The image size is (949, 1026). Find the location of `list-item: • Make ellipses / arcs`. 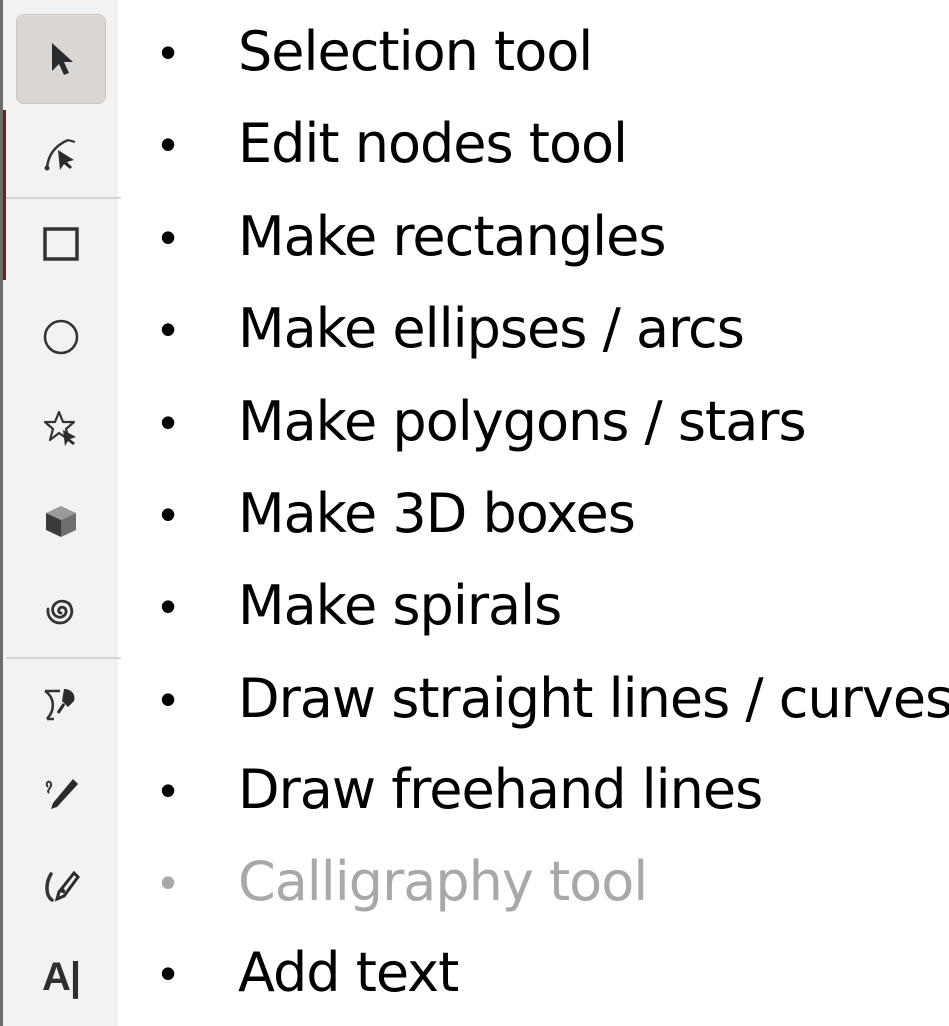

list-item: • Make ellipses / arcs is located at coordinates (452, 329).